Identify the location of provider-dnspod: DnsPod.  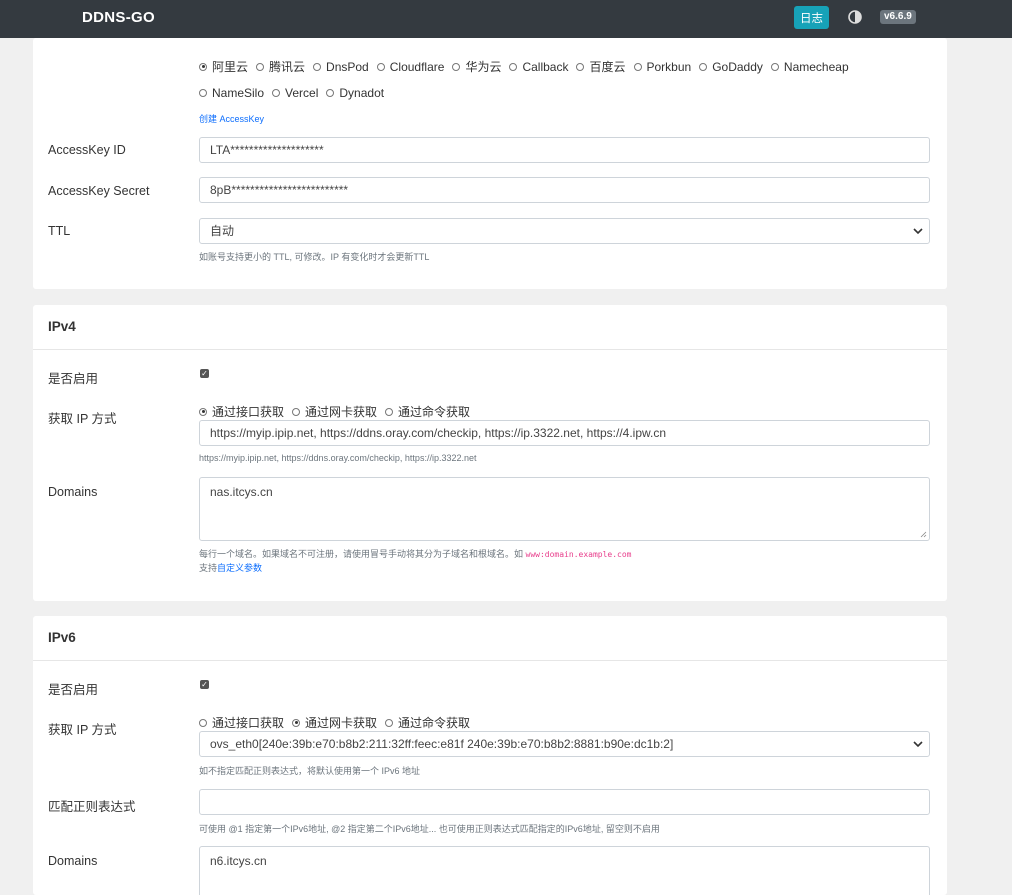
(341, 67).